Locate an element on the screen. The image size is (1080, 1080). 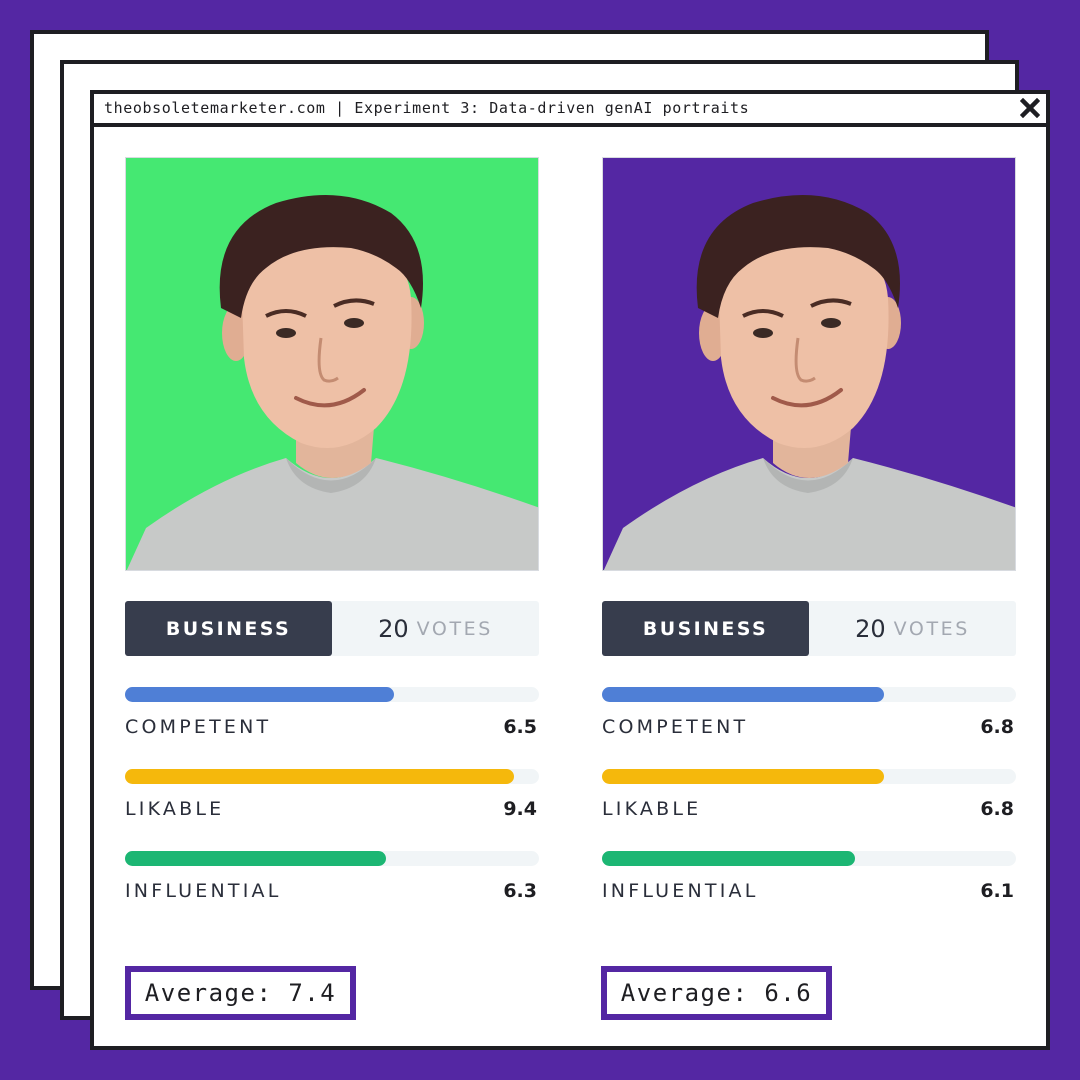
metric-influential: INFLUENTIAL 6.1 is located at coordinates (809, 892).